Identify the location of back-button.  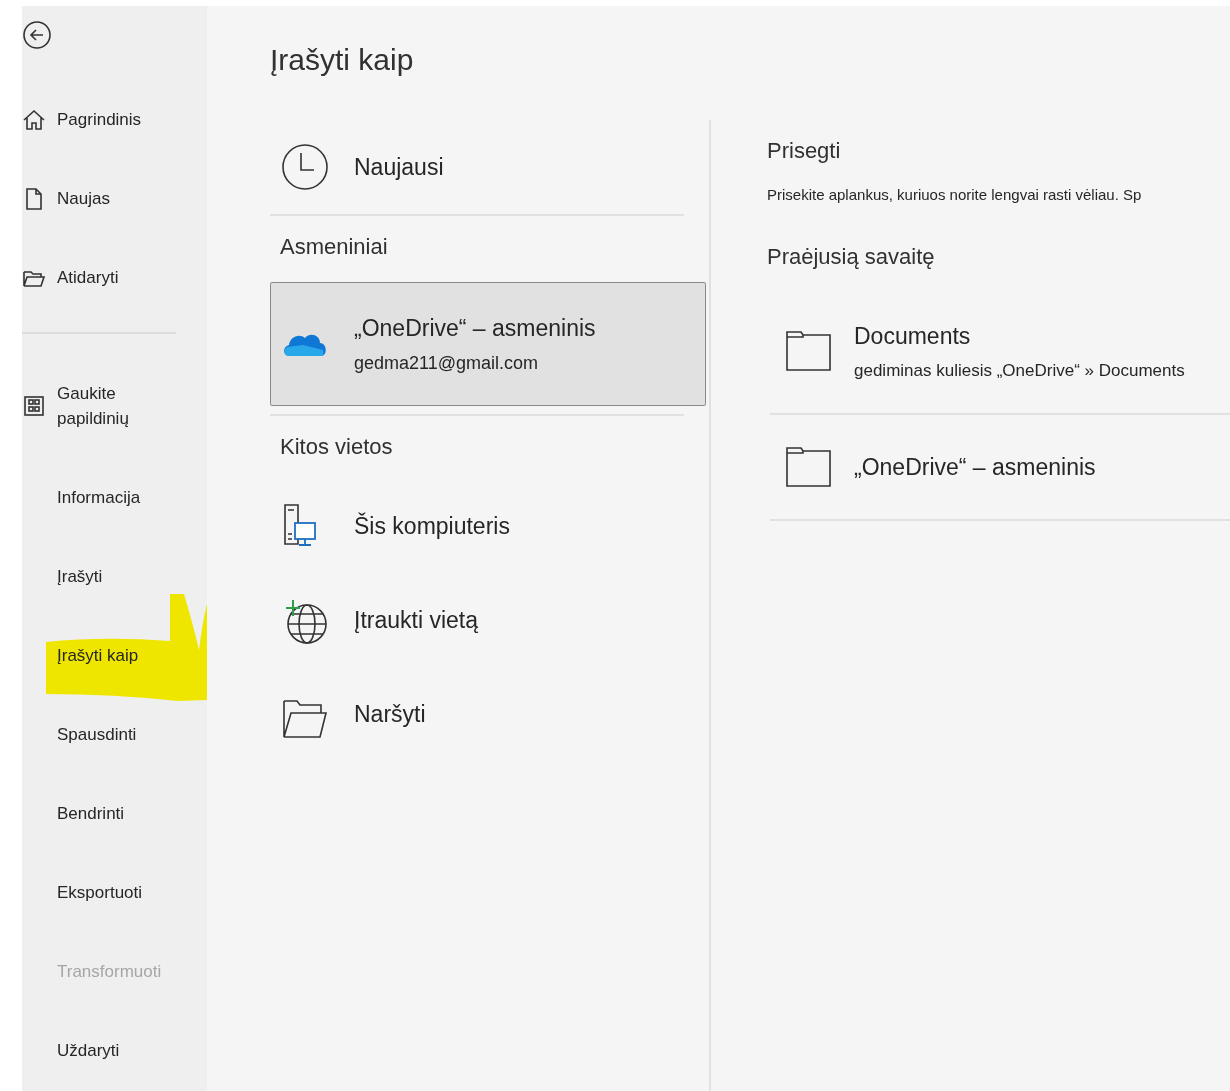
(37, 35).